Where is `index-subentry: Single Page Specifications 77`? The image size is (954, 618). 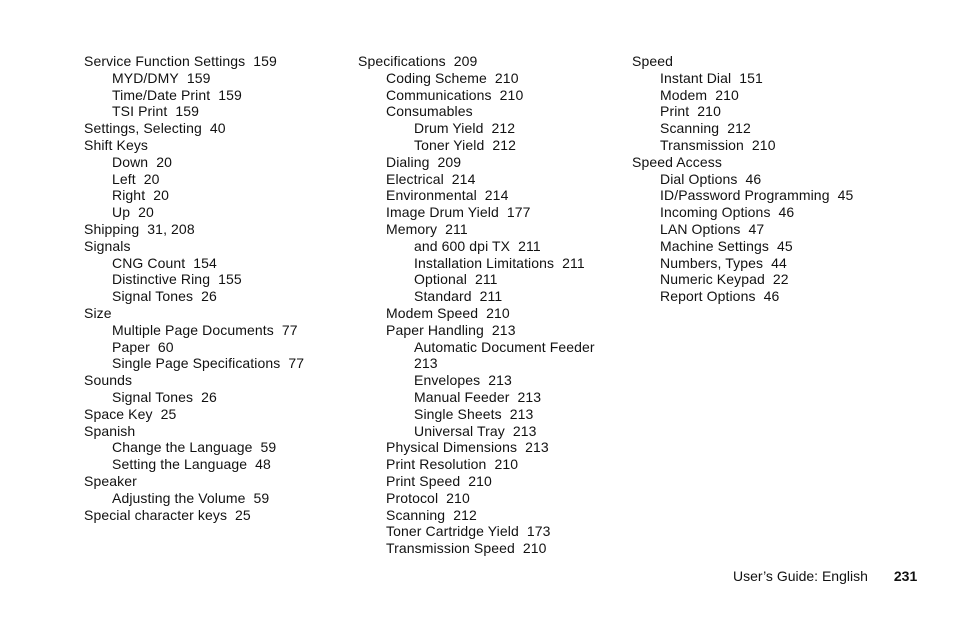
index-subentry: Single Page Specifications 77 is located at coordinates (214, 363).